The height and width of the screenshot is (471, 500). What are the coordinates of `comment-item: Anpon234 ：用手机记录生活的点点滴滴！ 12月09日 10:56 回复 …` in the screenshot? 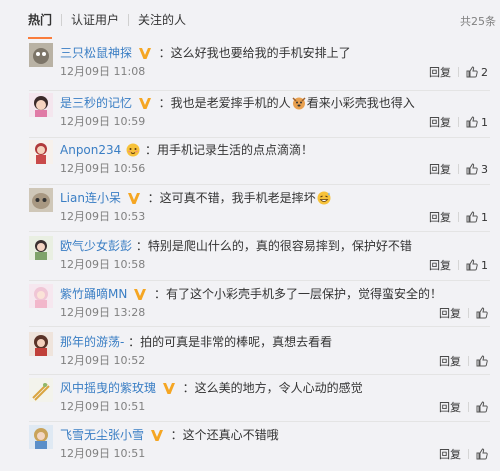 It's located at (250, 163).